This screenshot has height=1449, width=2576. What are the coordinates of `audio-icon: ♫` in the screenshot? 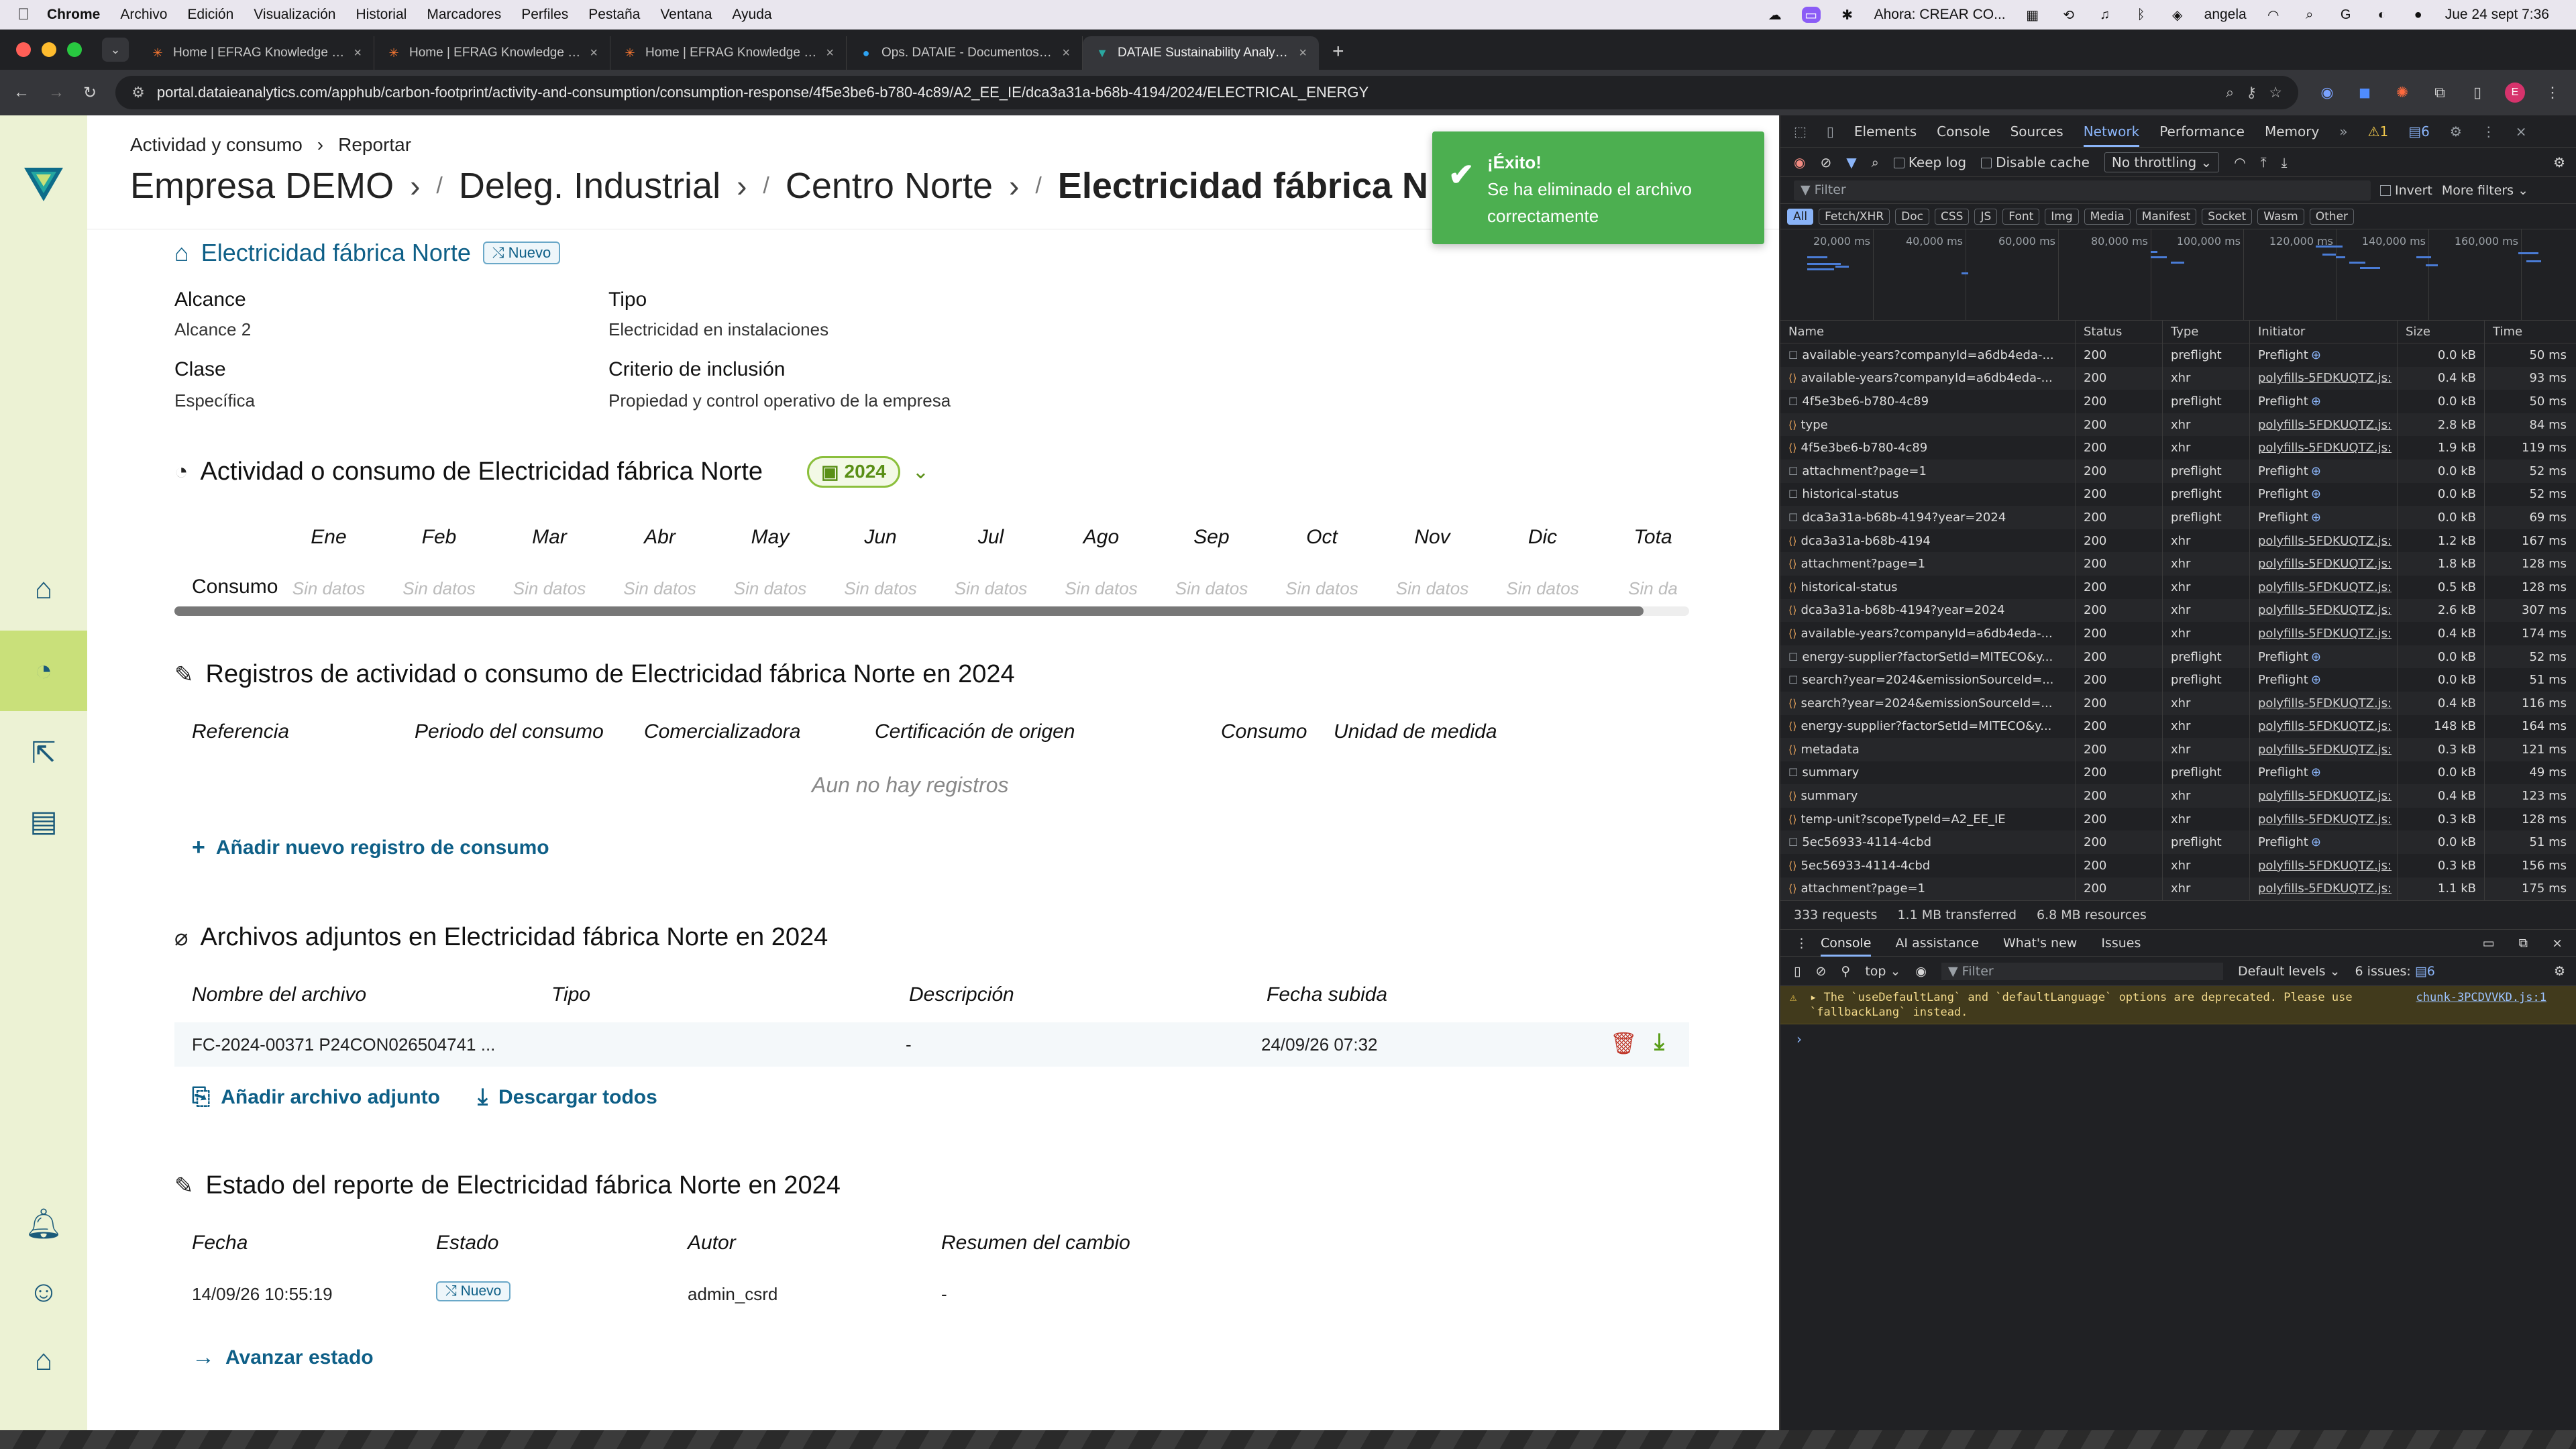 It's located at (2105, 15).